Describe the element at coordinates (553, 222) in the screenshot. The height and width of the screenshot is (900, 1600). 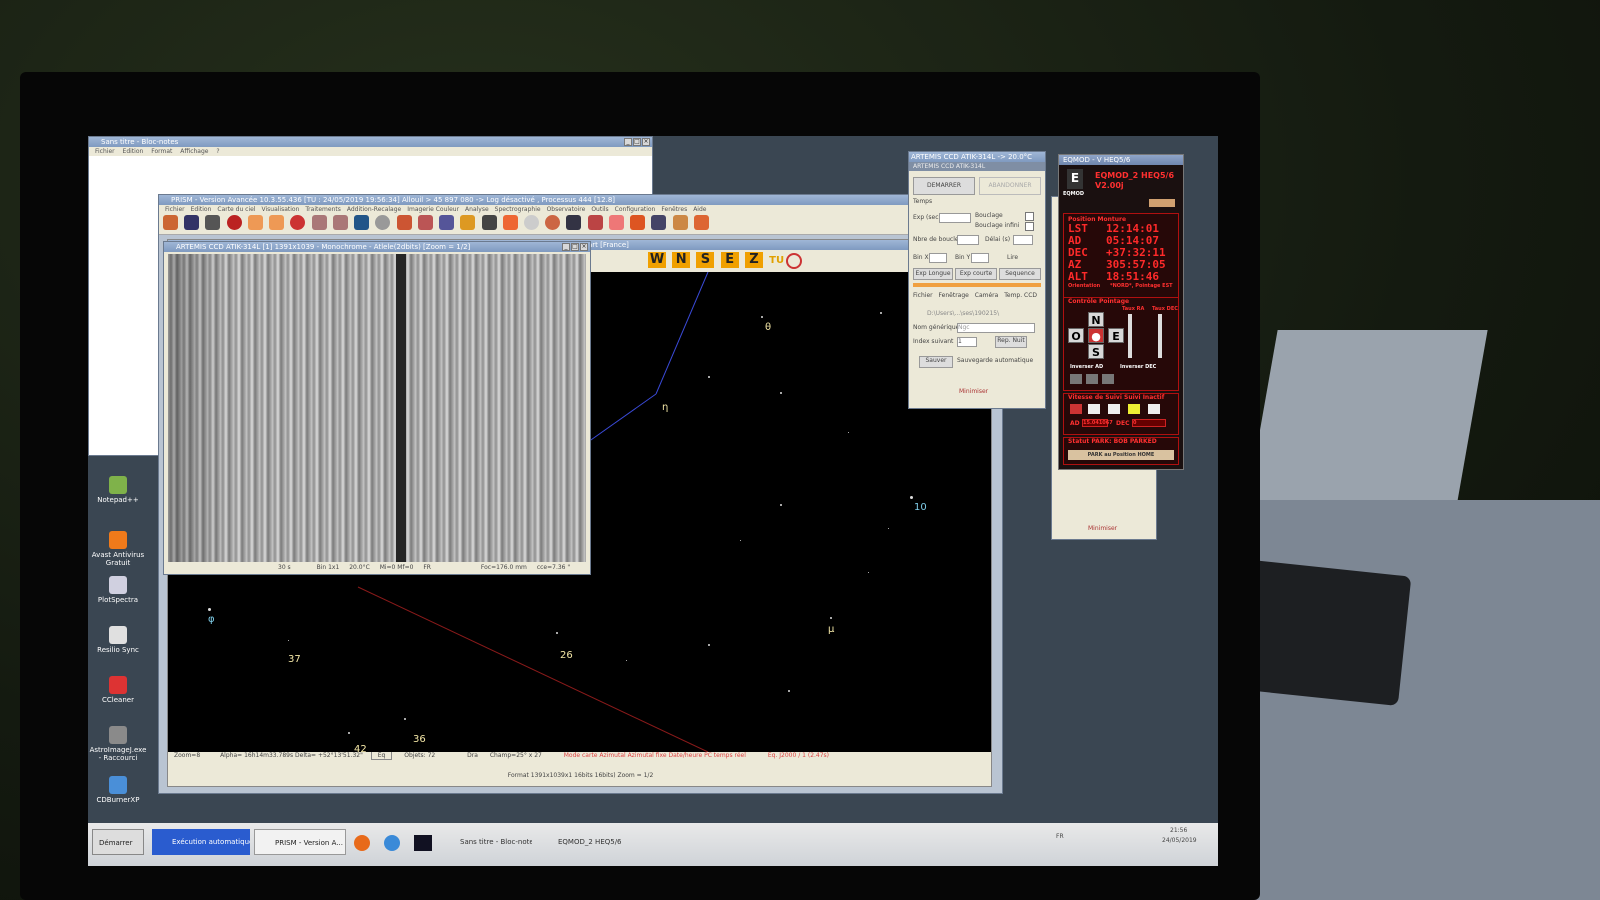
I see `planet-icon` at that location.